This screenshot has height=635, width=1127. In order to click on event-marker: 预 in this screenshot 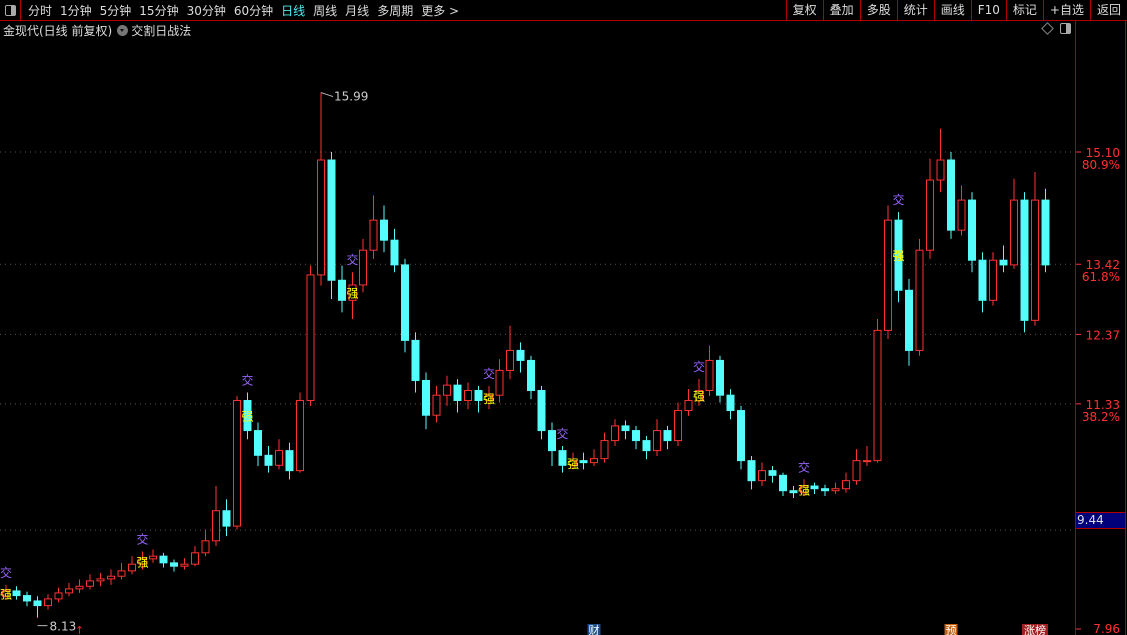, I will do `click(951, 629)`.